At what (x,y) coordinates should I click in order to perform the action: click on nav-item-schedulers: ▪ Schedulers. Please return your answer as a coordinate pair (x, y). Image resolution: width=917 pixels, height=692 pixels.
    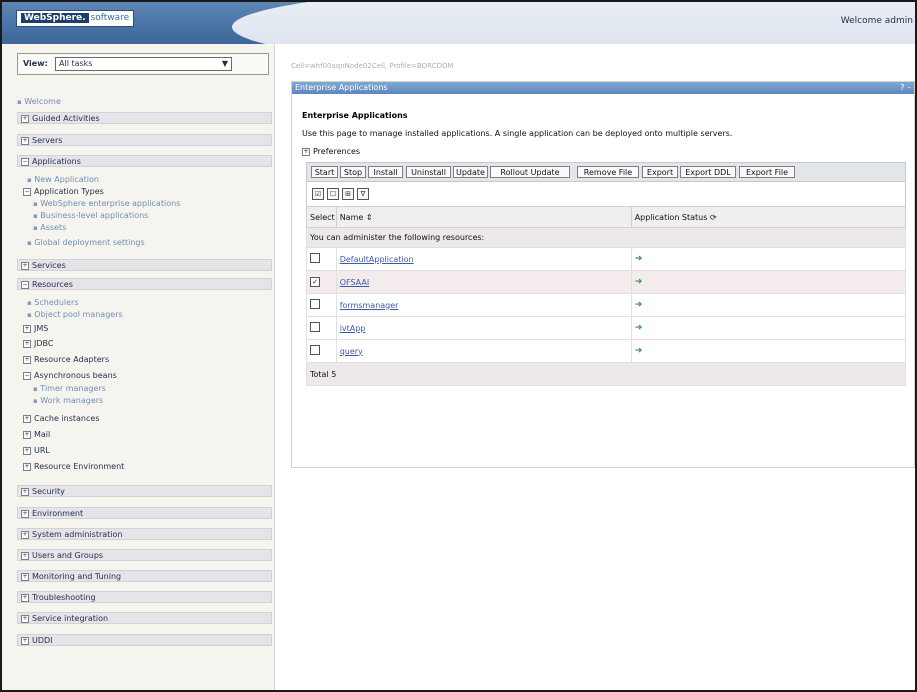
    Looking at the image, I should click on (53, 303).